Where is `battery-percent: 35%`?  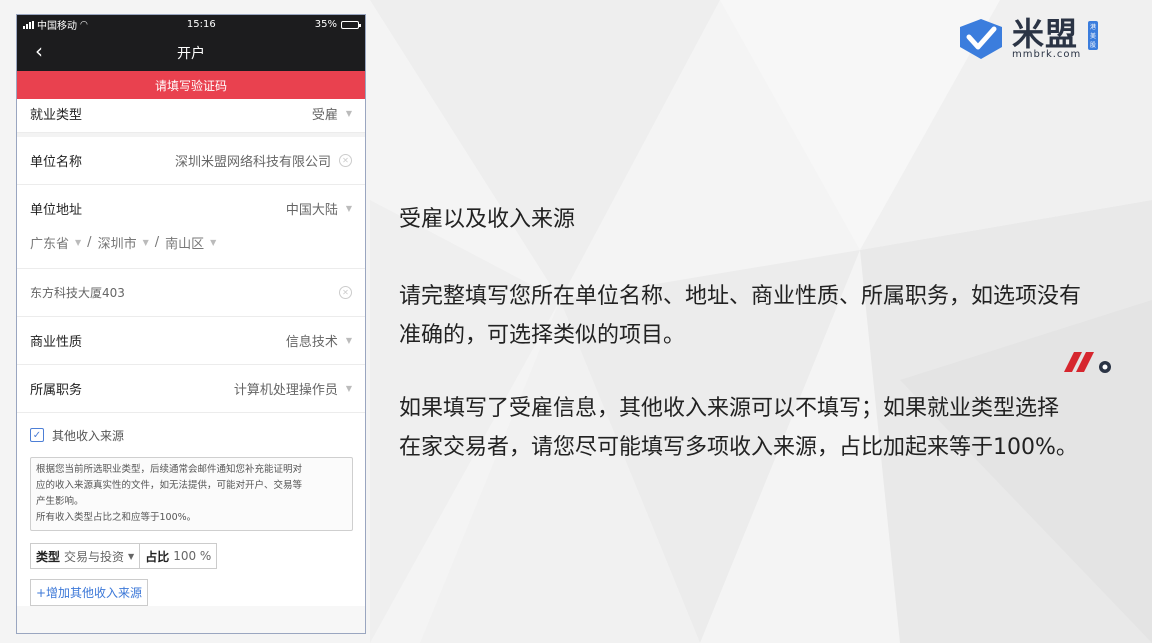 battery-percent: 35% is located at coordinates (325, 24).